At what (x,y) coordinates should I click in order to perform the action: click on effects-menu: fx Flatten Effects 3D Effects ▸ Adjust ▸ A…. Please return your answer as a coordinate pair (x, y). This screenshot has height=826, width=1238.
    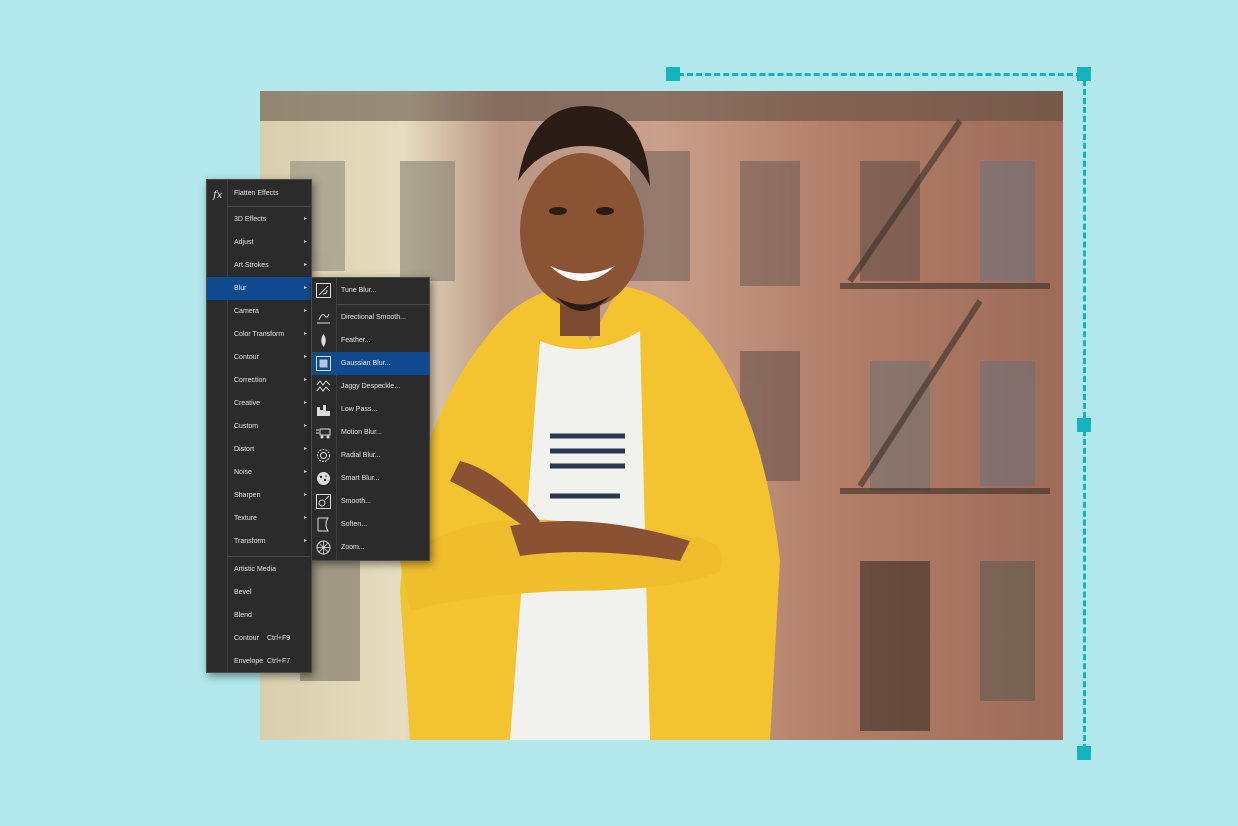
    Looking at the image, I should click on (259, 426).